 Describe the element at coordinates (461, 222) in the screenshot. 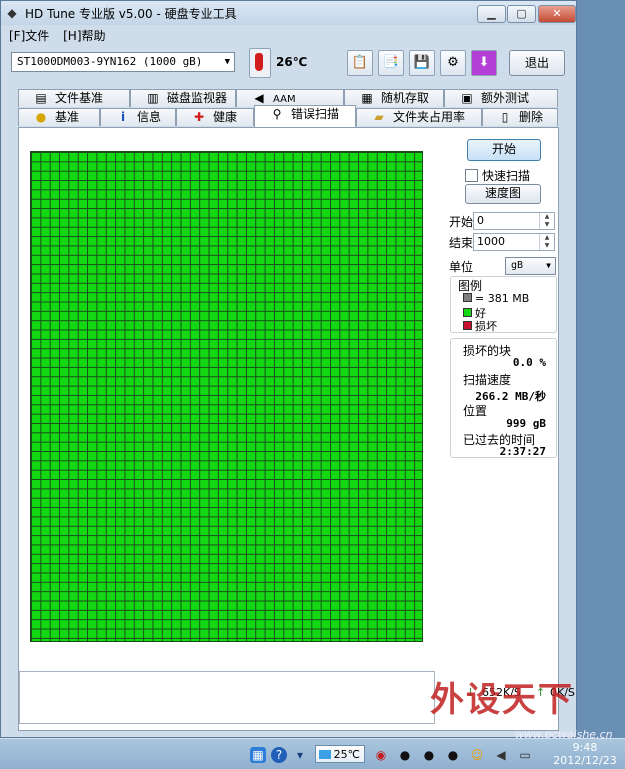

I see `start-label: 开始` at that location.